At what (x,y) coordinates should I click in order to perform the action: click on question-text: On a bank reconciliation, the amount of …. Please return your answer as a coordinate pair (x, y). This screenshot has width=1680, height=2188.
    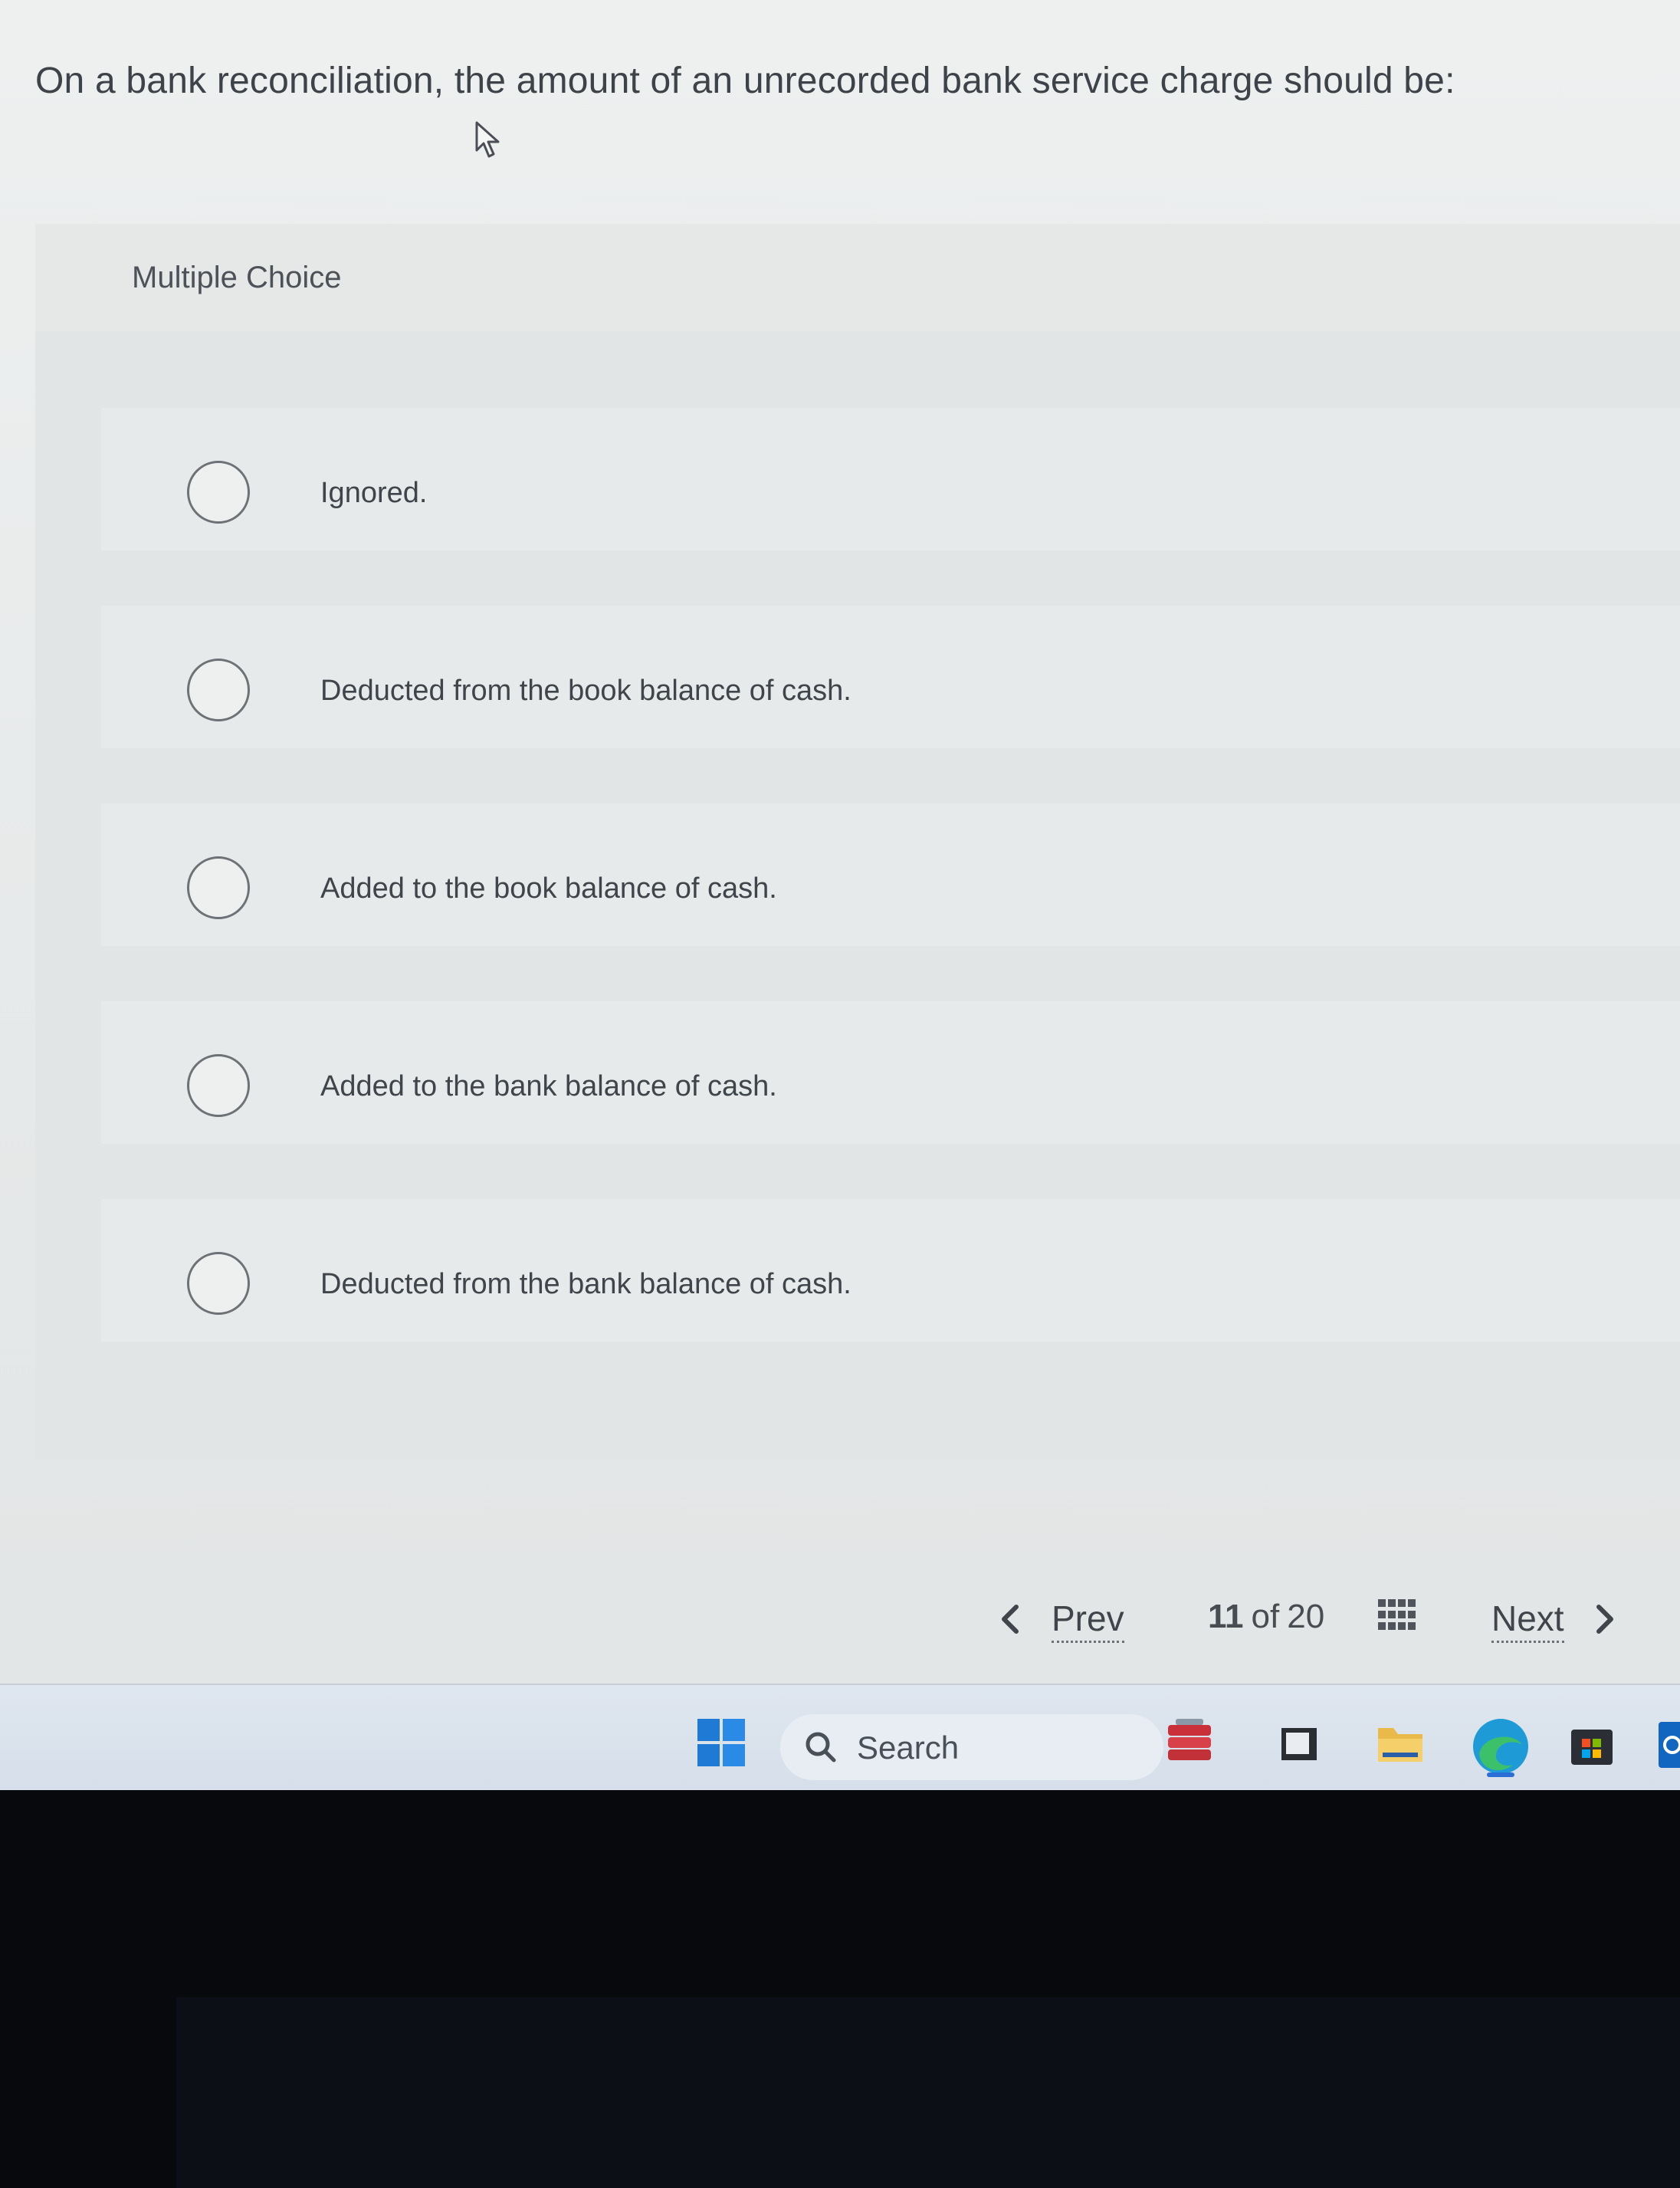
    Looking at the image, I should click on (745, 81).